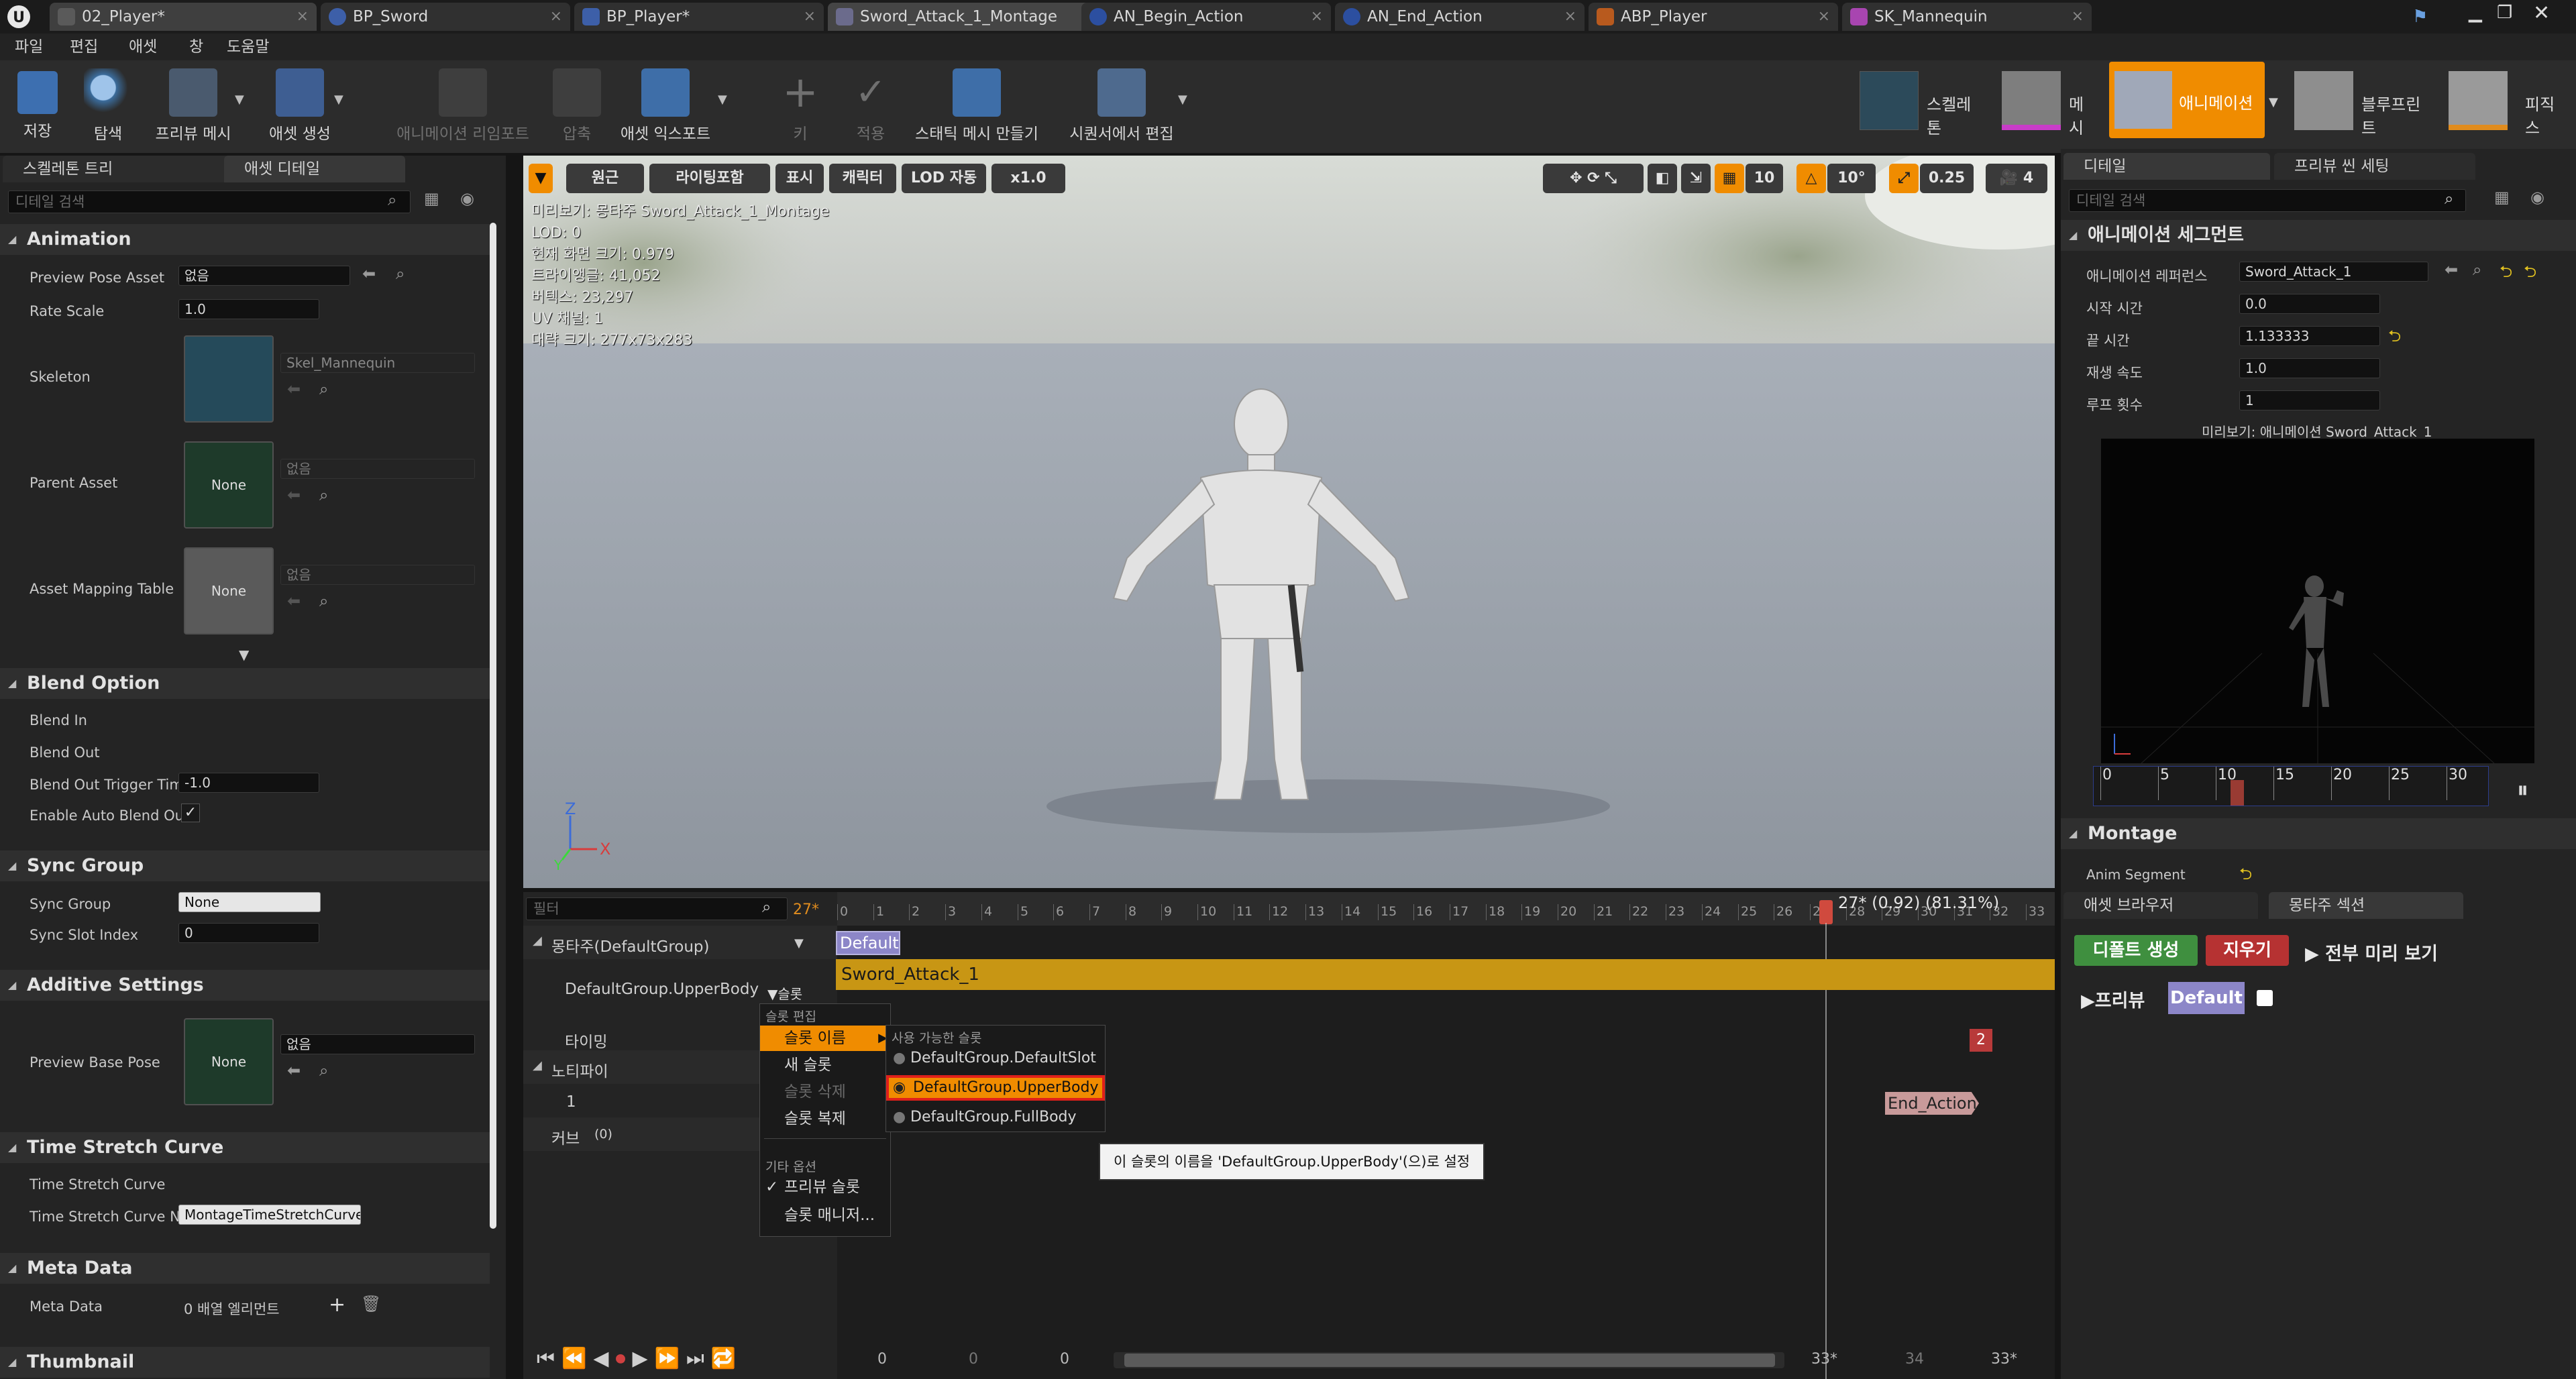 The image size is (2576, 1379). What do you see at coordinates (299, 108) in the screenshot?
I see `create-asset-button: 애셋 생성` at bounding box center [299, 108].